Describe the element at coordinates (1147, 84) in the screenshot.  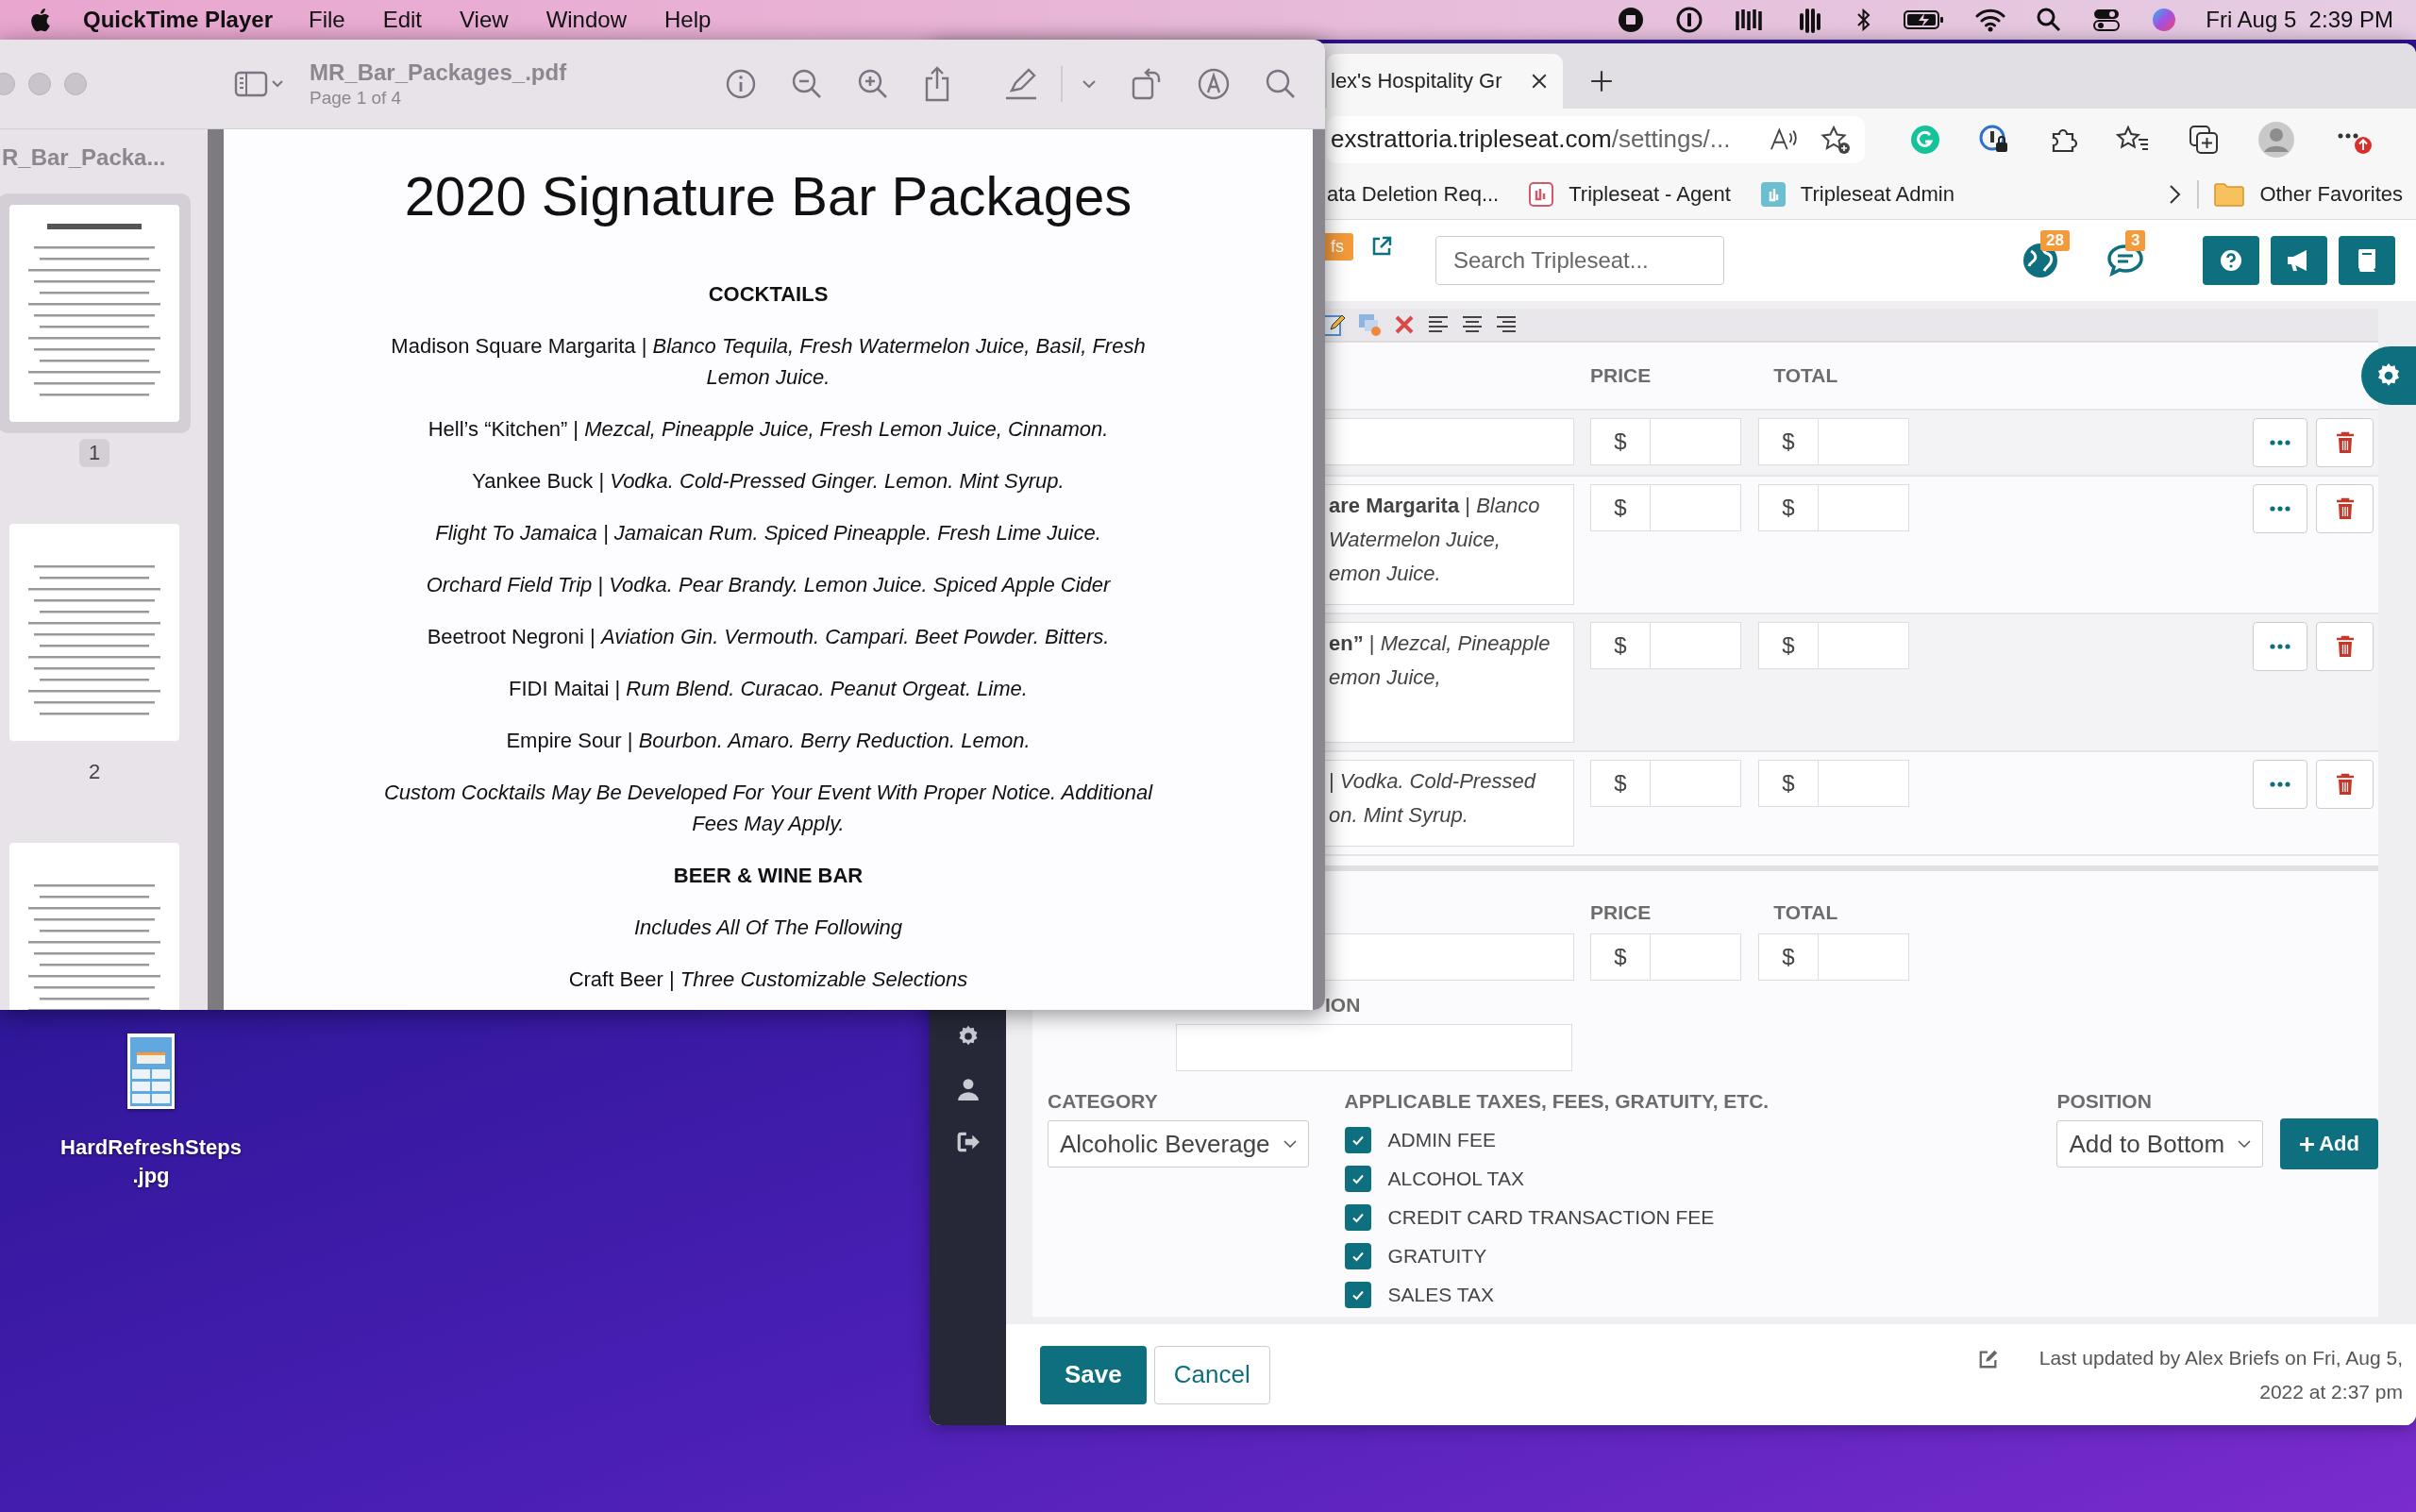
I see `rotate-icon` at that location.